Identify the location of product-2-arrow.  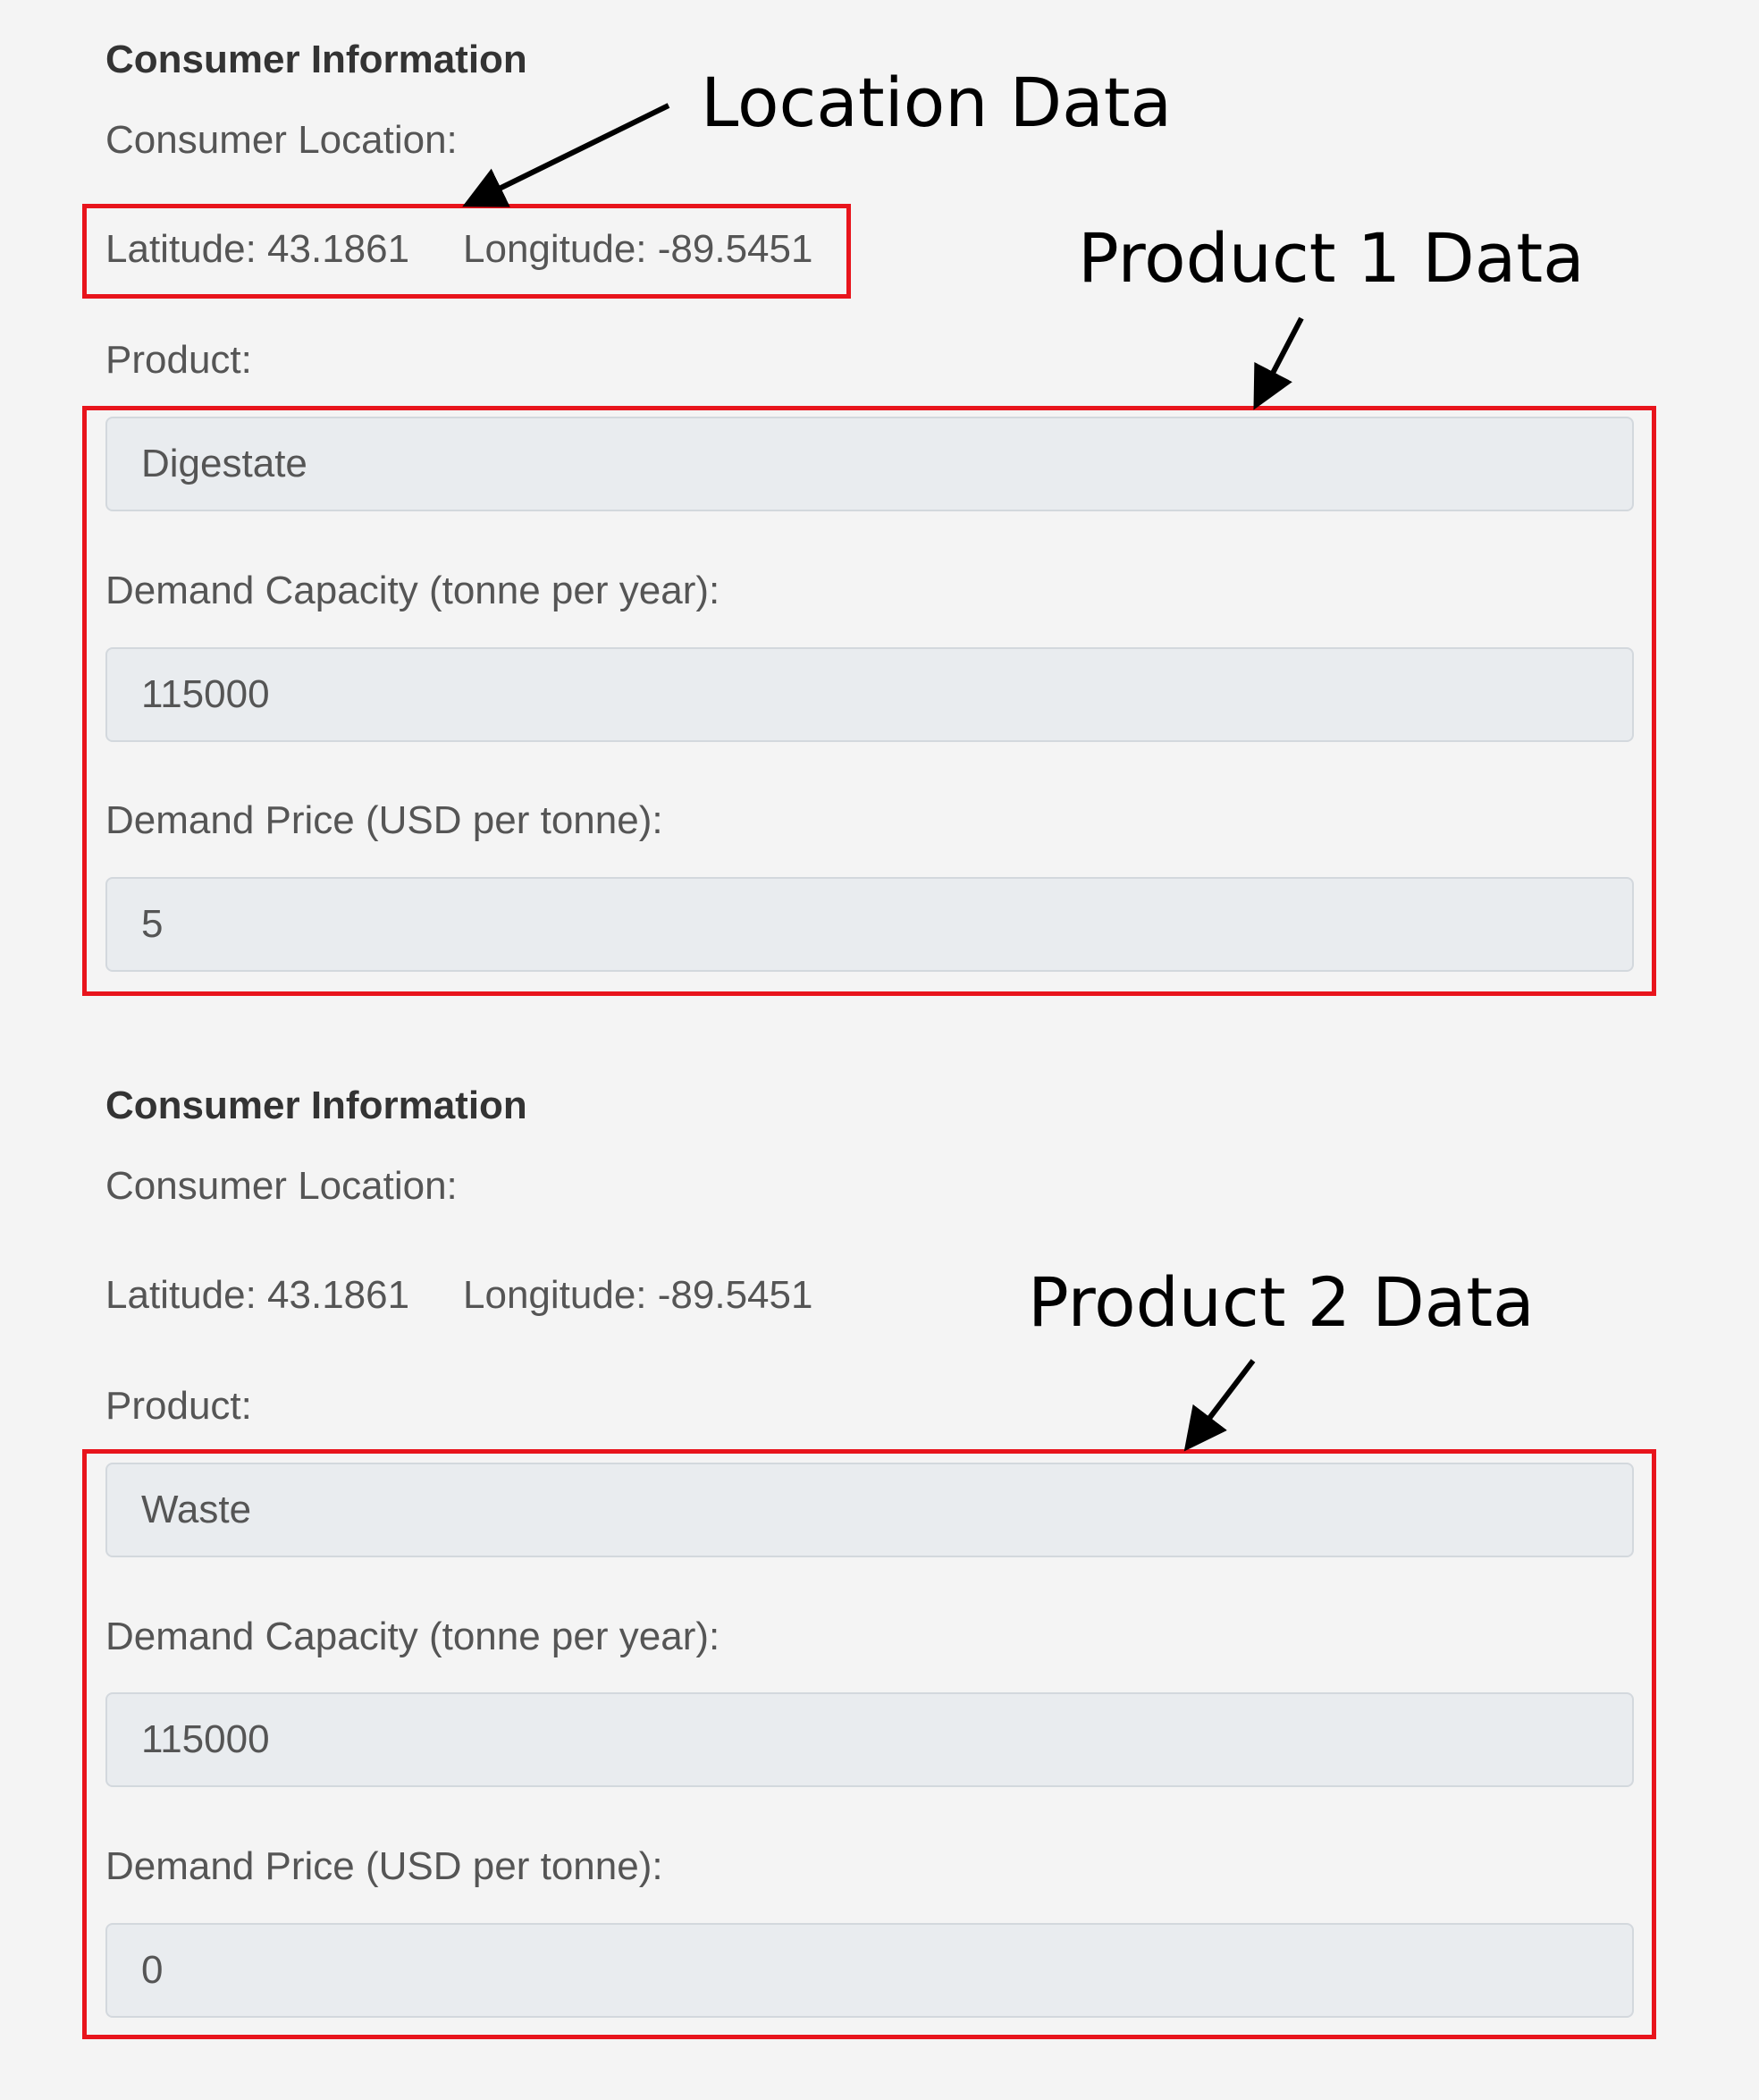
(1219, 1405).